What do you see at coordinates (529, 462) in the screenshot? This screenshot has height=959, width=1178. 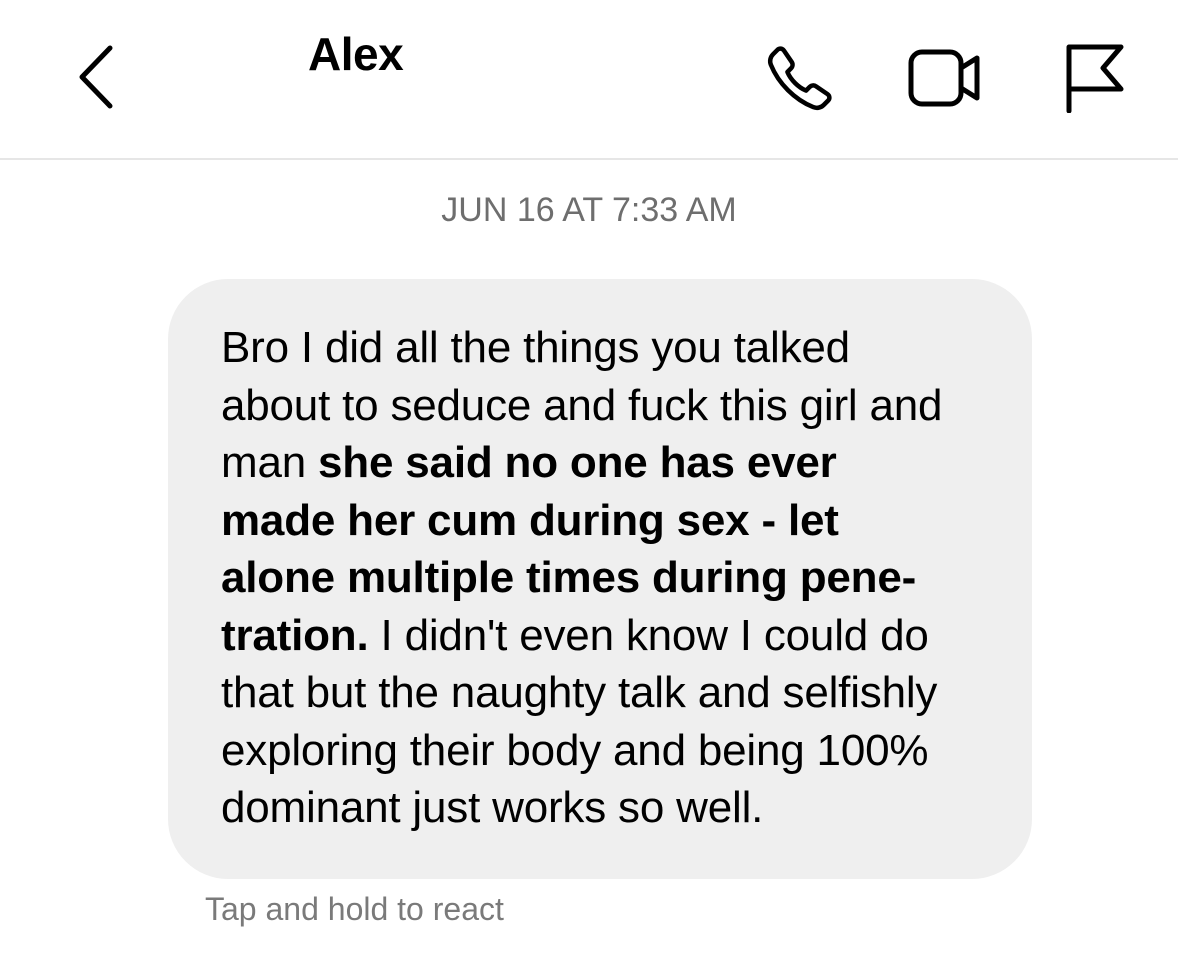 I see `message-line: man she said no one has ever` at bounding box center [529, 462].